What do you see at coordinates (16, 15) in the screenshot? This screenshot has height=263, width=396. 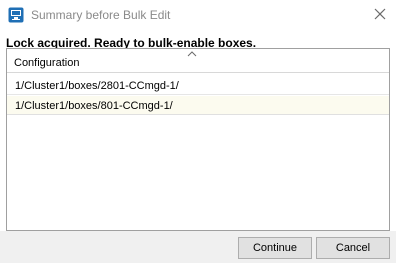 I see `network-boxes-icon` at bounding box center [16, 15].